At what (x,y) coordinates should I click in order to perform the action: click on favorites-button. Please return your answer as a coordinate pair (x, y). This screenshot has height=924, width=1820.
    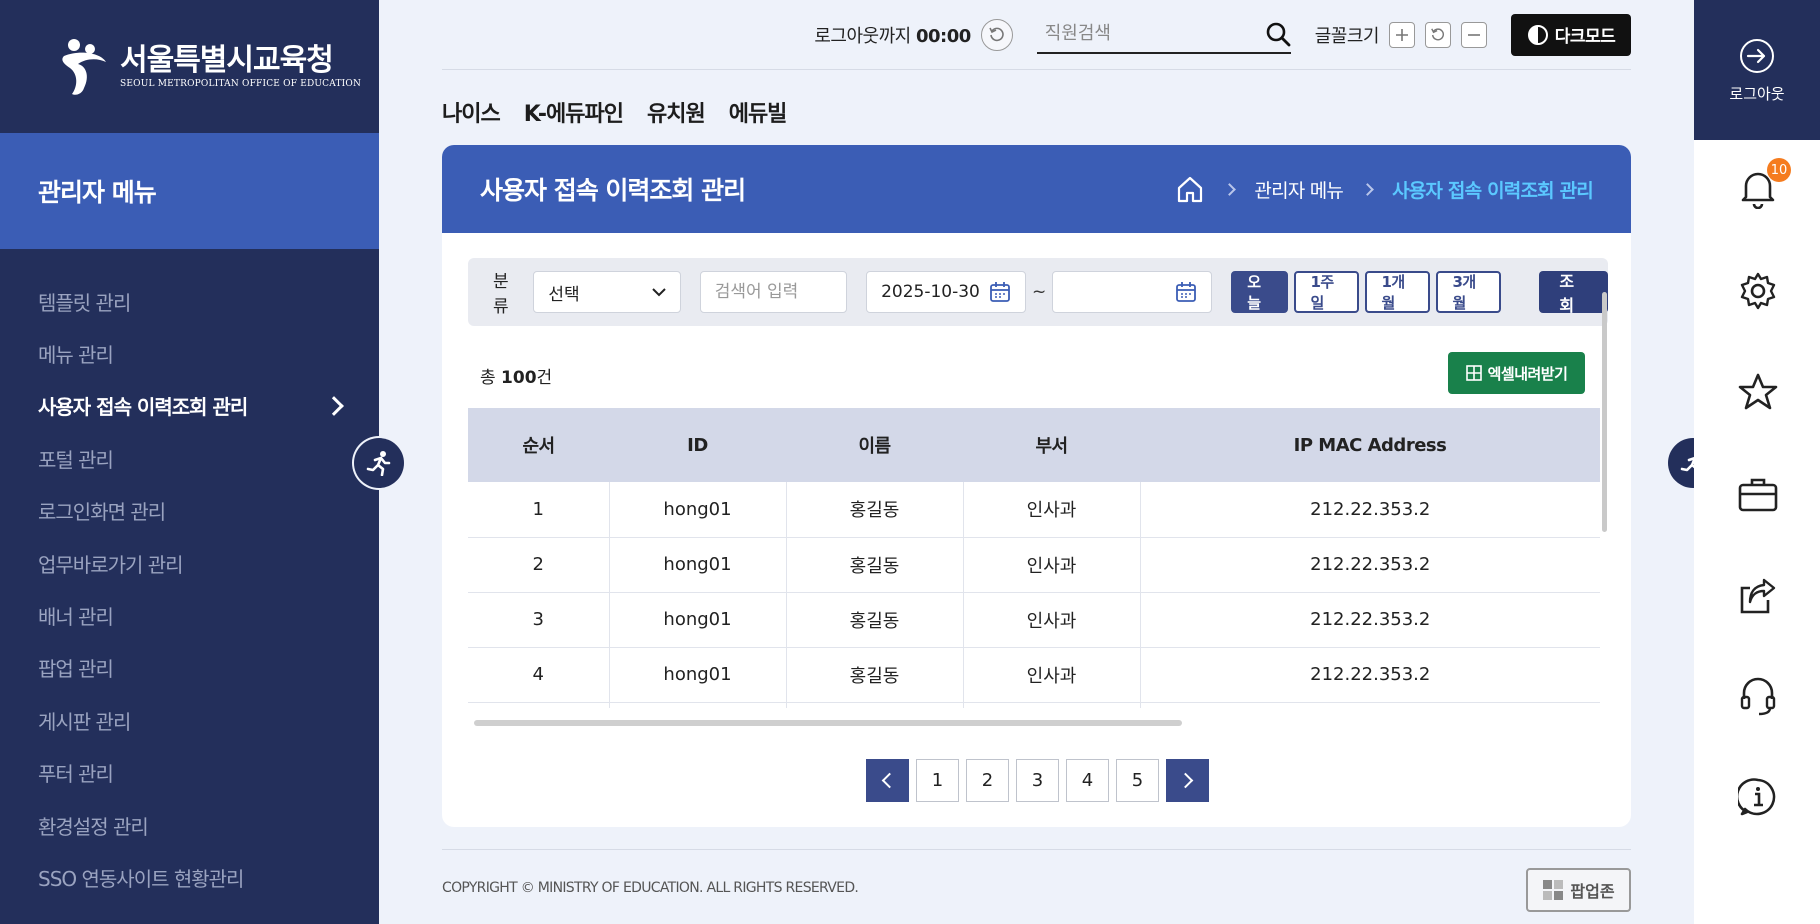
    Looking at the image, I should click on (1758, 392).